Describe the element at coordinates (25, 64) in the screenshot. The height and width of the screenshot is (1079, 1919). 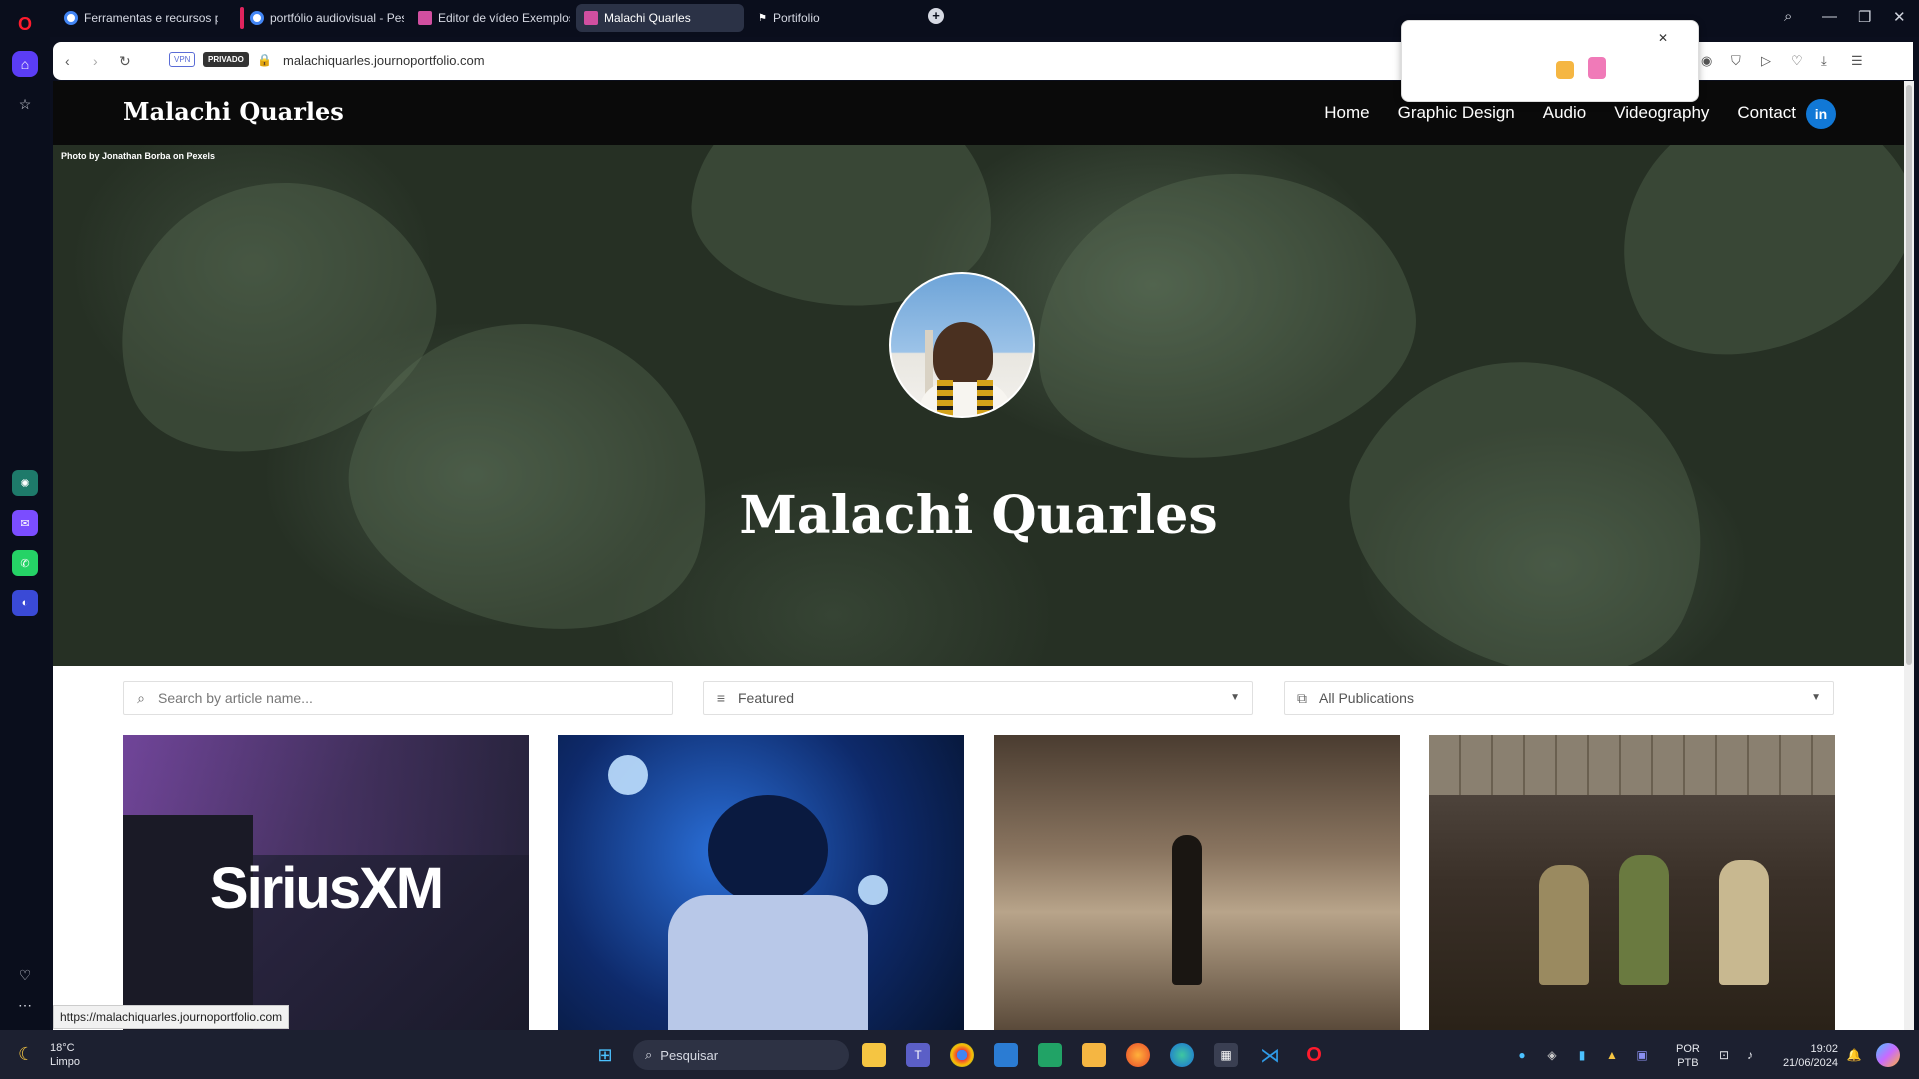
I see `home-icon: ⌂` at that location.